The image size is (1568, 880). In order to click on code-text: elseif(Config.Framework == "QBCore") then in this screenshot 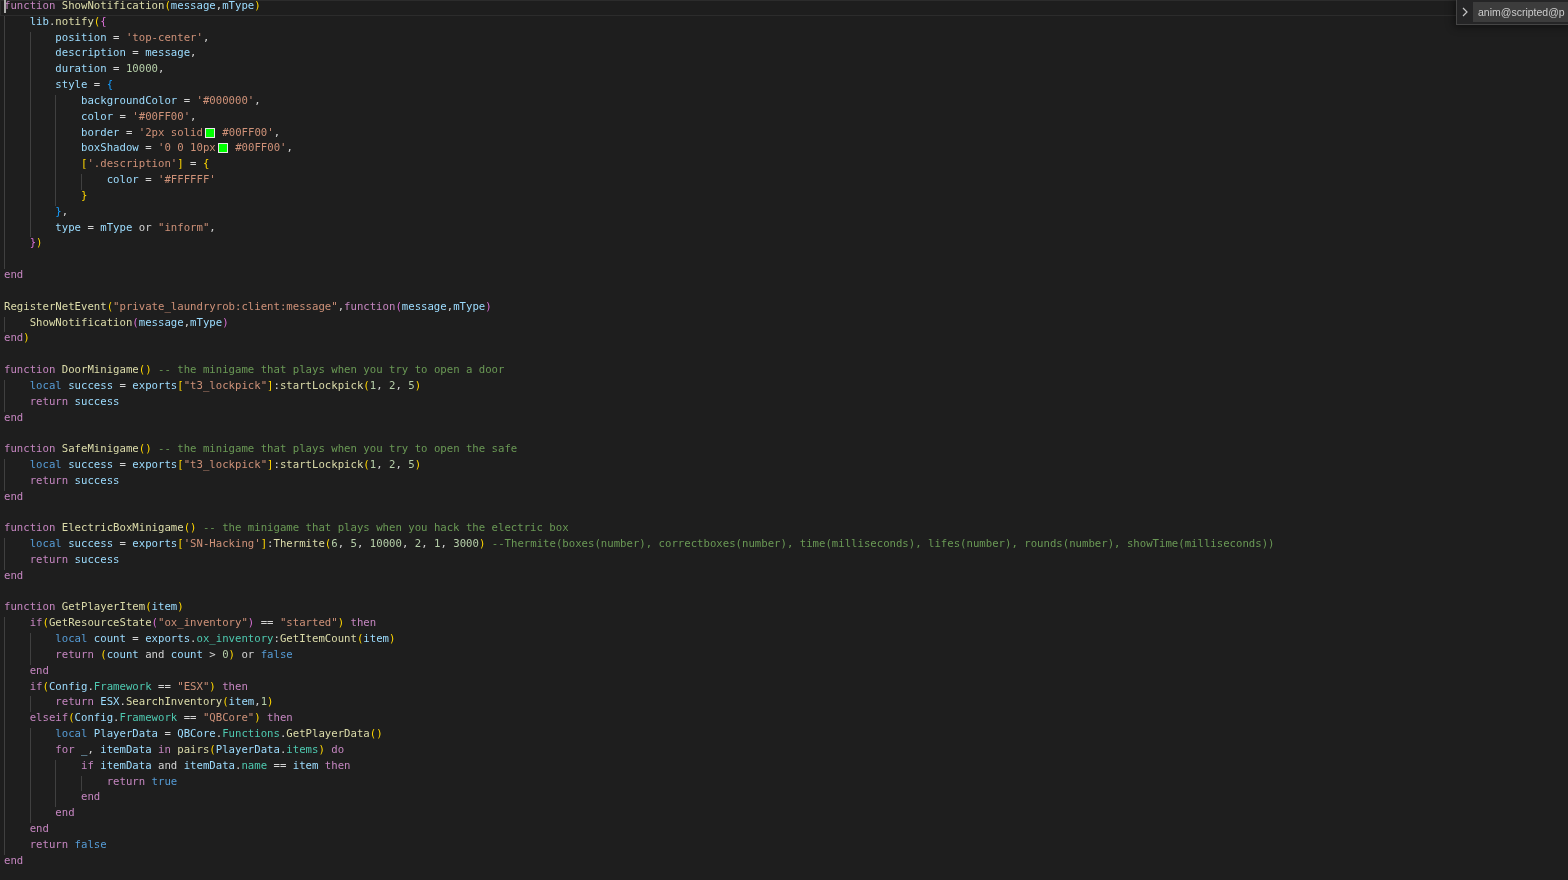, I will do `click(161, 718)`.